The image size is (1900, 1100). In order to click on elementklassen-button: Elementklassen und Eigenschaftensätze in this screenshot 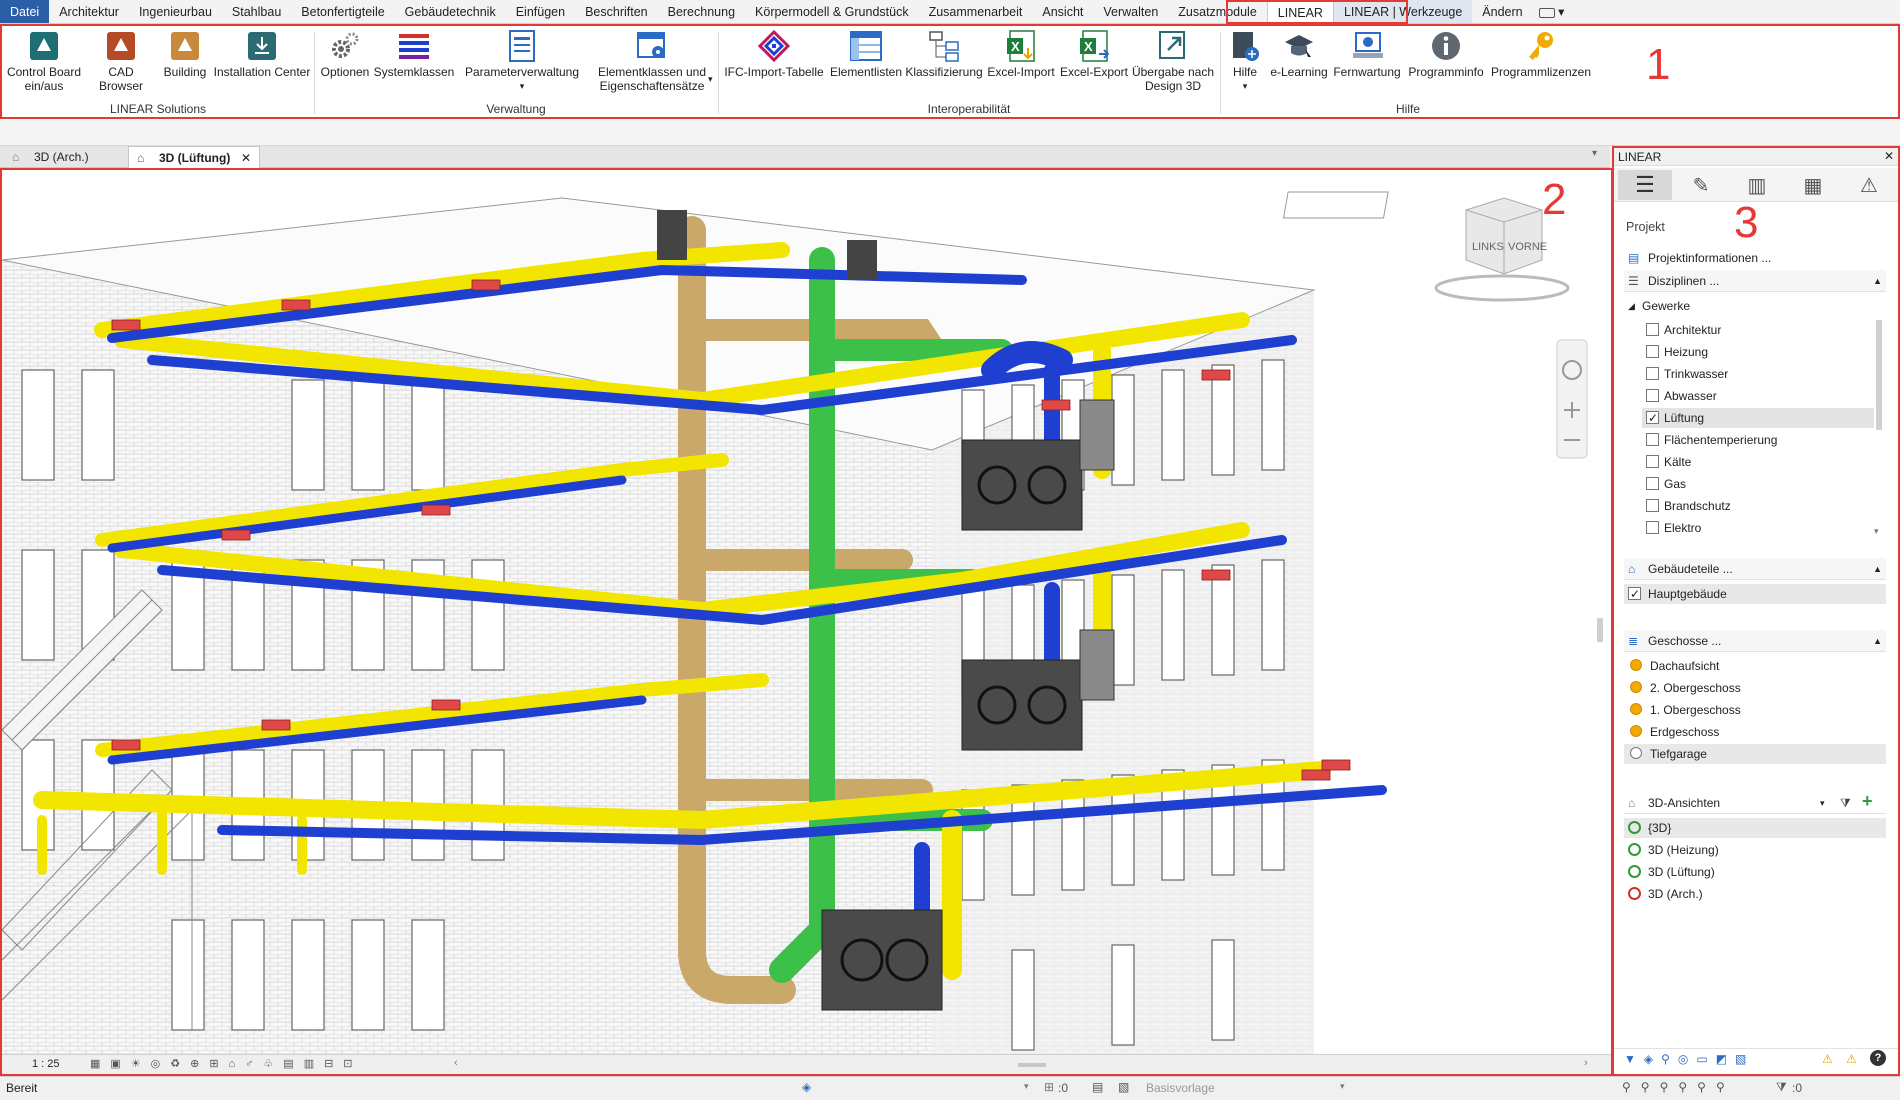, I will do `click(652, 59)`.